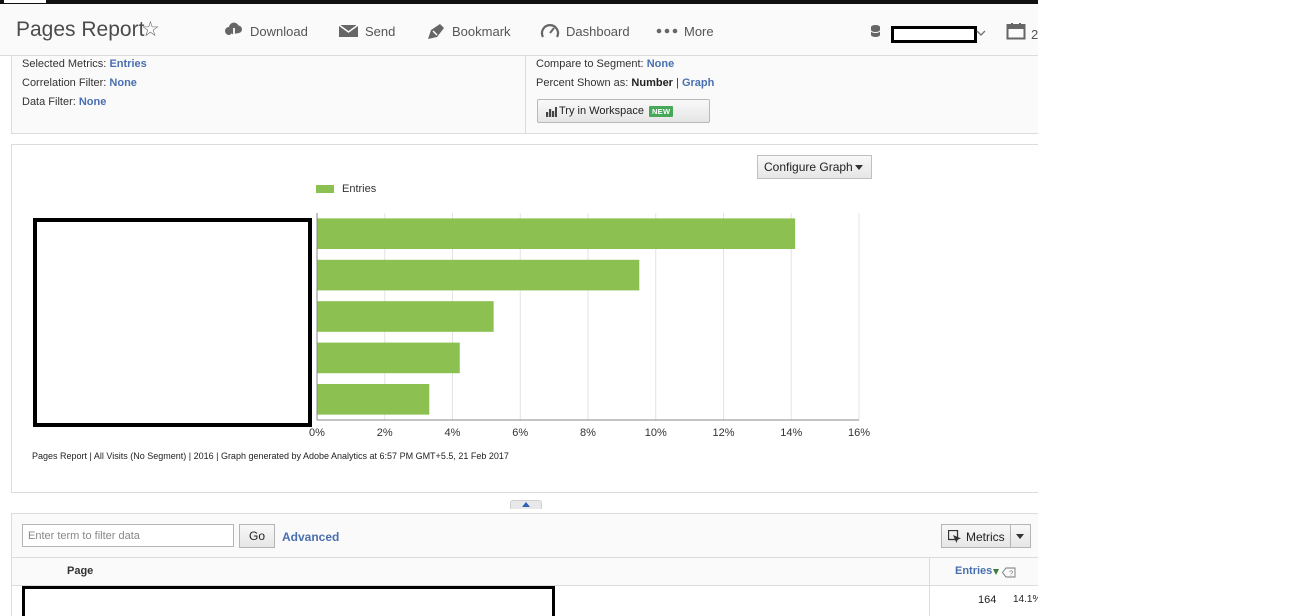  I want to click on page-title: Pages Report, so click(80, 29).